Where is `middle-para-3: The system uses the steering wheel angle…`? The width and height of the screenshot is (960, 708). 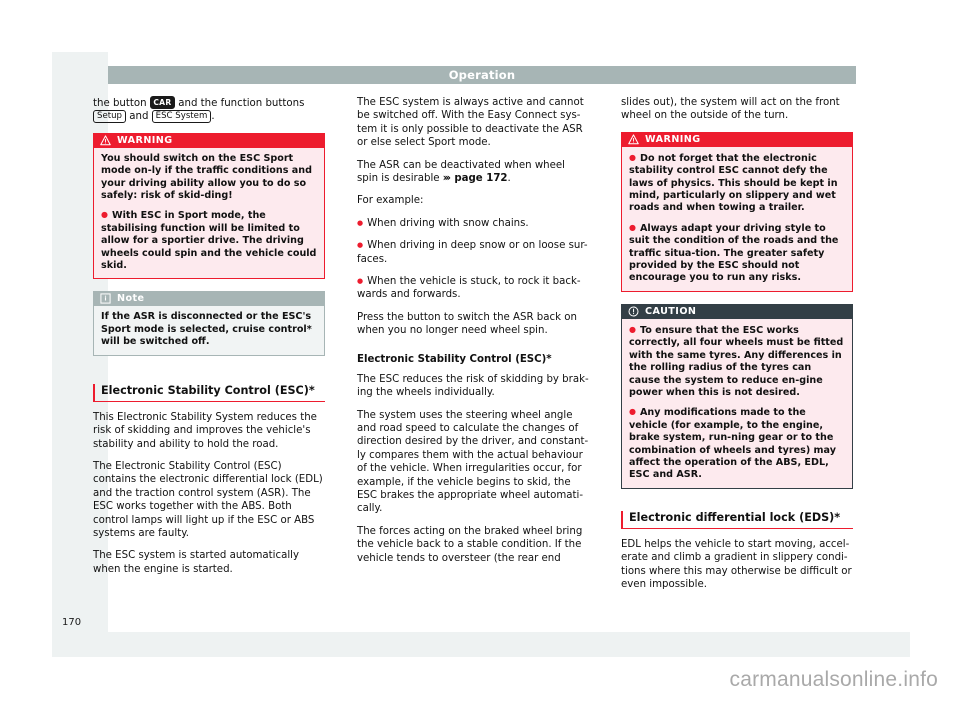 middle-para-3: The system uses the steering wheel angle… is located at coordinates (473, 462).